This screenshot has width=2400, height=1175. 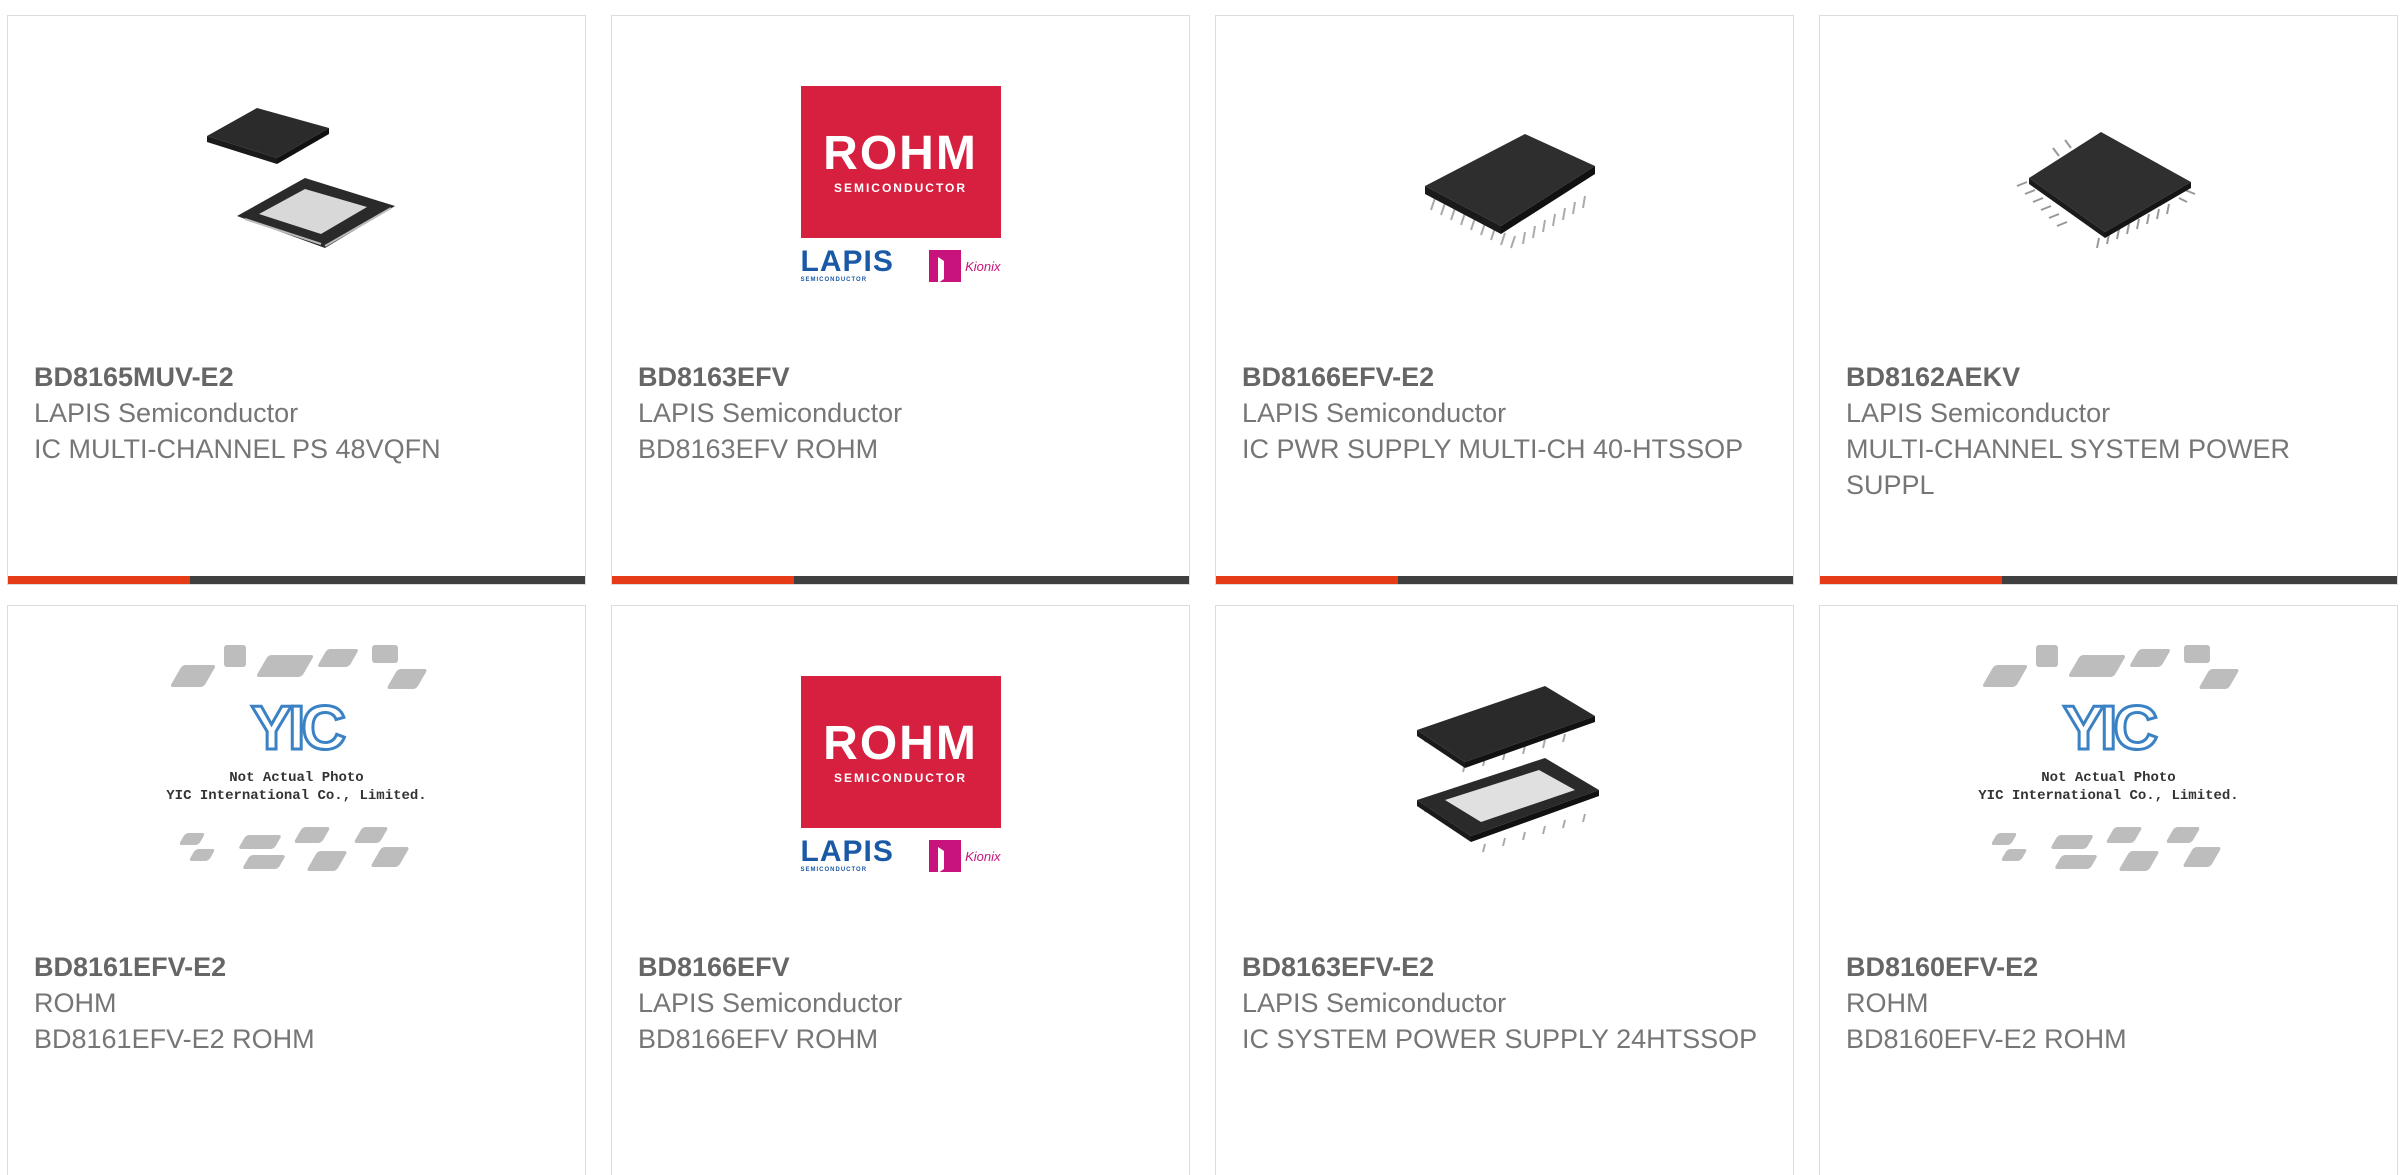 What do you see at coordinates (900, 967) in the screenshot?
I see `part-number: BD8166EFV` at bounding box center [900, 967].